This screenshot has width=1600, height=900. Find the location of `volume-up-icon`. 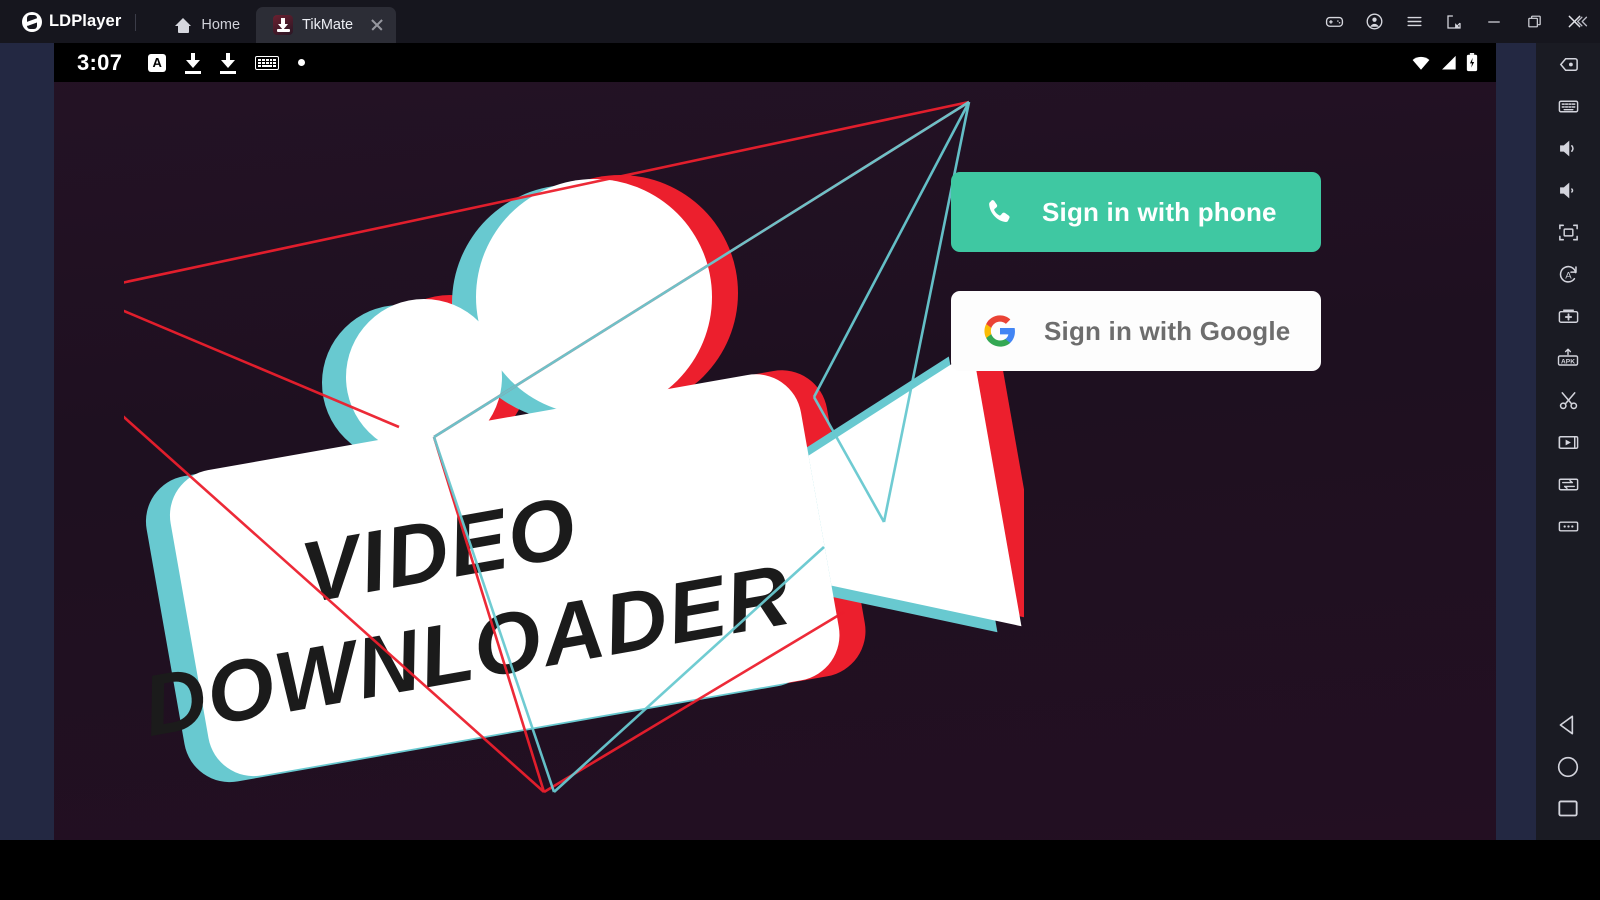

volume-up-icon is located at coordinates (1568, 148).